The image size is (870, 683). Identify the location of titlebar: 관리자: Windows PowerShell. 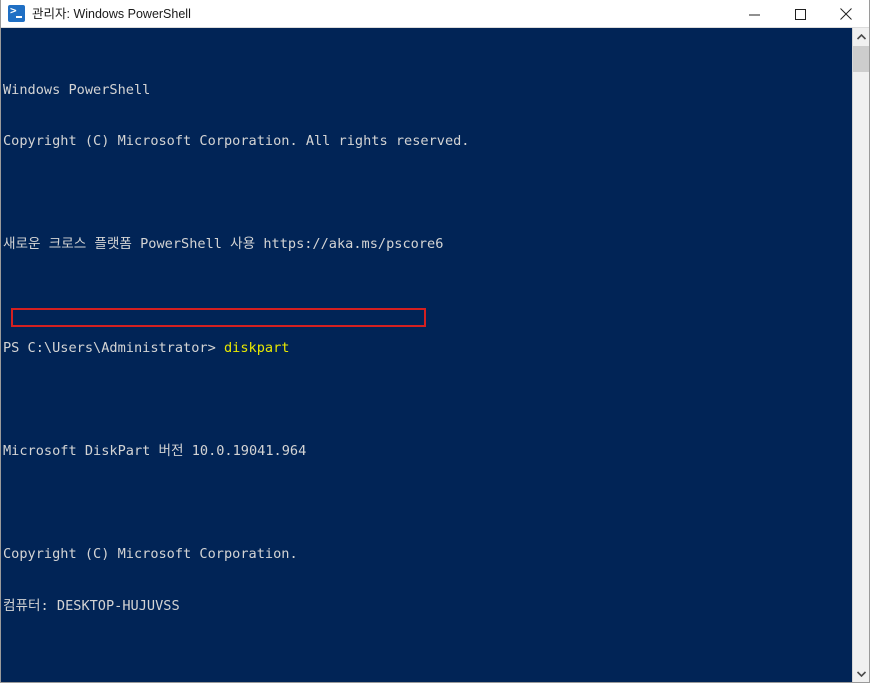
(435, 14).